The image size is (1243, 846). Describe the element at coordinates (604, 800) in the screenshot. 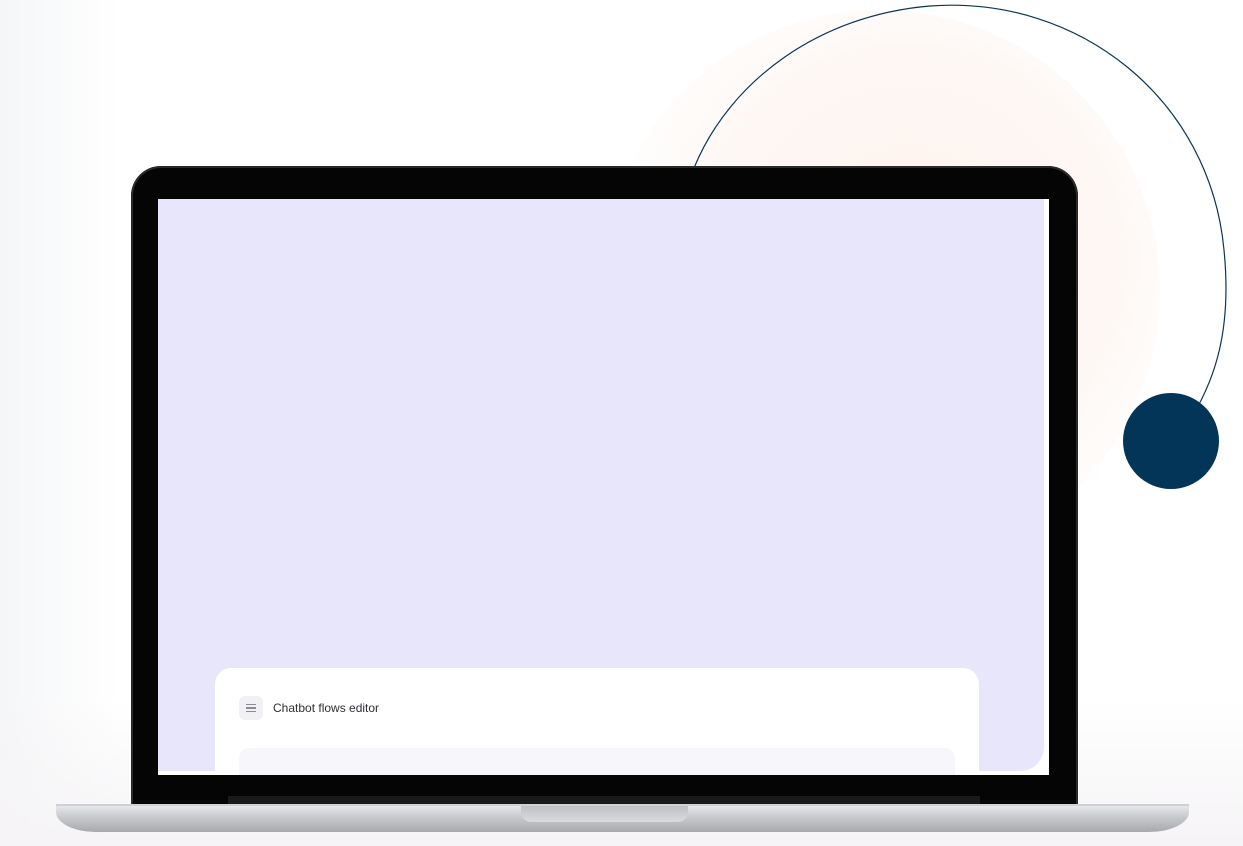

I see `laptop-hinge` at that location.